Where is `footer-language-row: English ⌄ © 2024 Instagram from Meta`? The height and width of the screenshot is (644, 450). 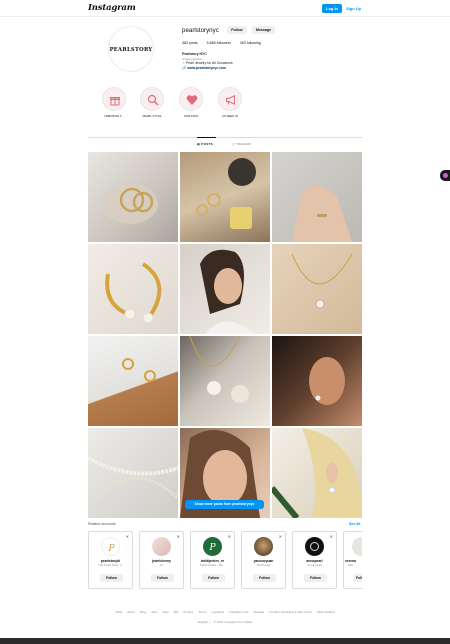
footer-language-row: English ⌄ © 2024 Instagram from Meta is located at coordinates (225, 622).